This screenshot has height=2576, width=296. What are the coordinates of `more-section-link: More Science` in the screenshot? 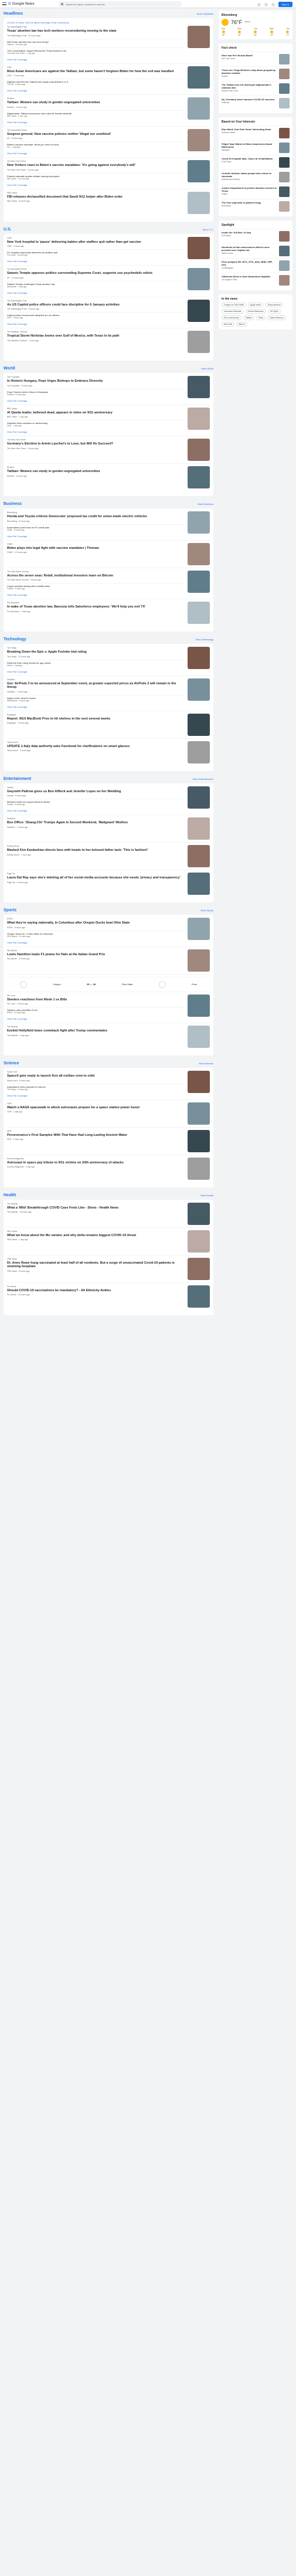 It's located at (206, 1063).